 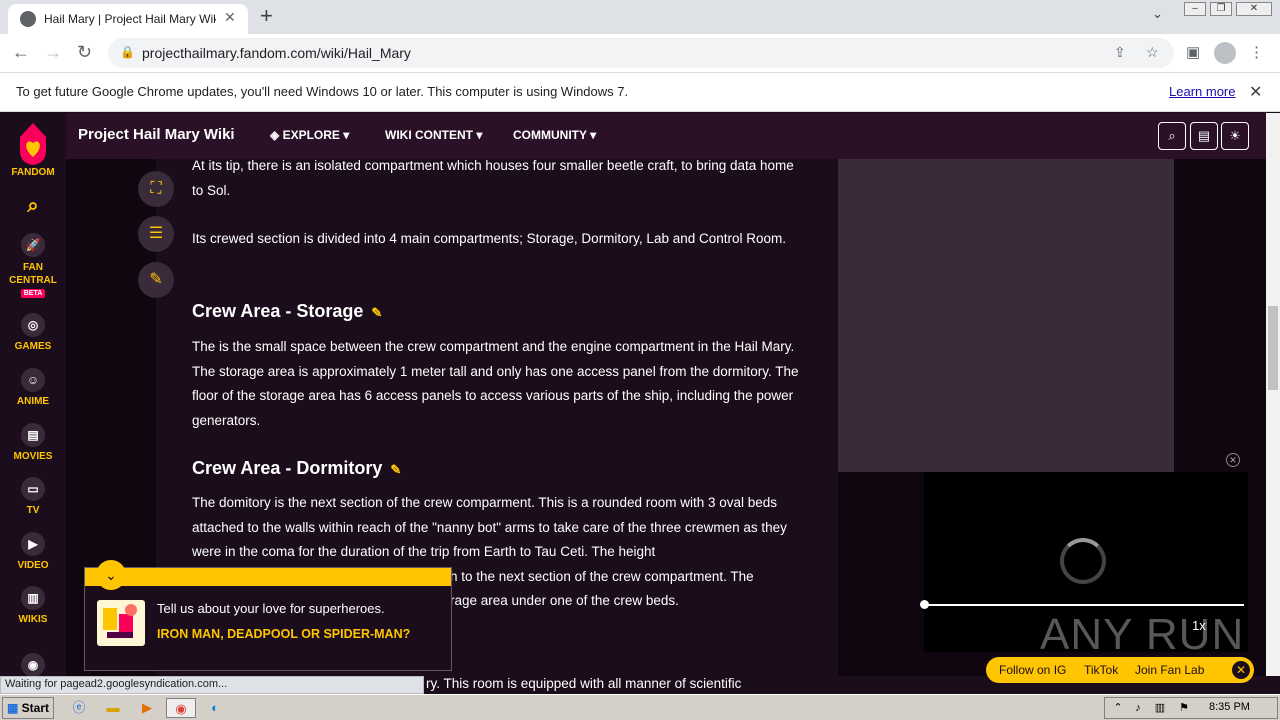 I want to click on rail-label: TV, so click(x=33, y=510).